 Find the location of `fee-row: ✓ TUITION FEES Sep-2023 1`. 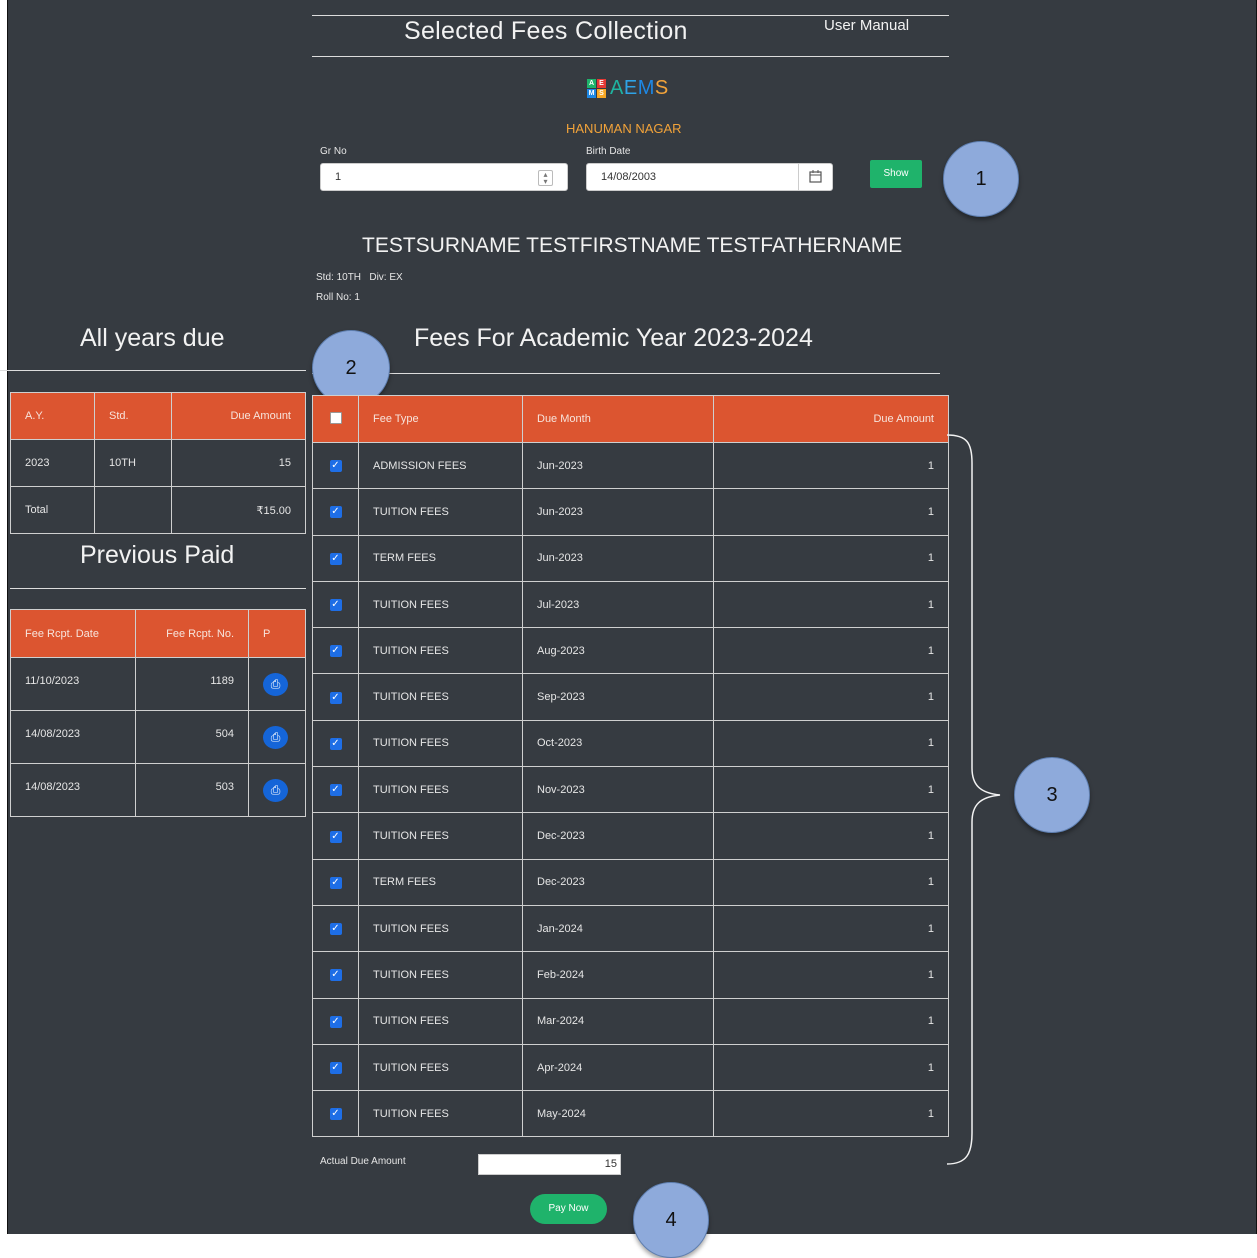

fee-row: ✓ TUITION FEES Sep-2023 1 is located at coordinates (630, 697).